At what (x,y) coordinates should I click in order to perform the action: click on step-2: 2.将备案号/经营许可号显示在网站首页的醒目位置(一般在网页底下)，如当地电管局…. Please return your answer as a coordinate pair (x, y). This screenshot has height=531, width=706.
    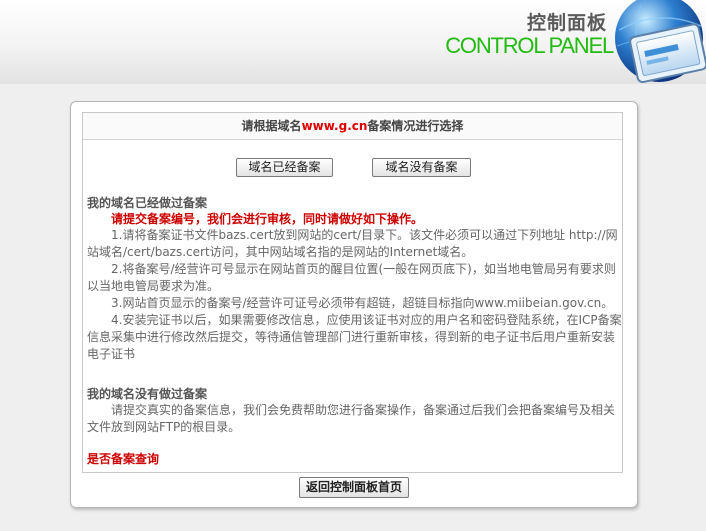
    Looking at the image, I should click on (351, 277).